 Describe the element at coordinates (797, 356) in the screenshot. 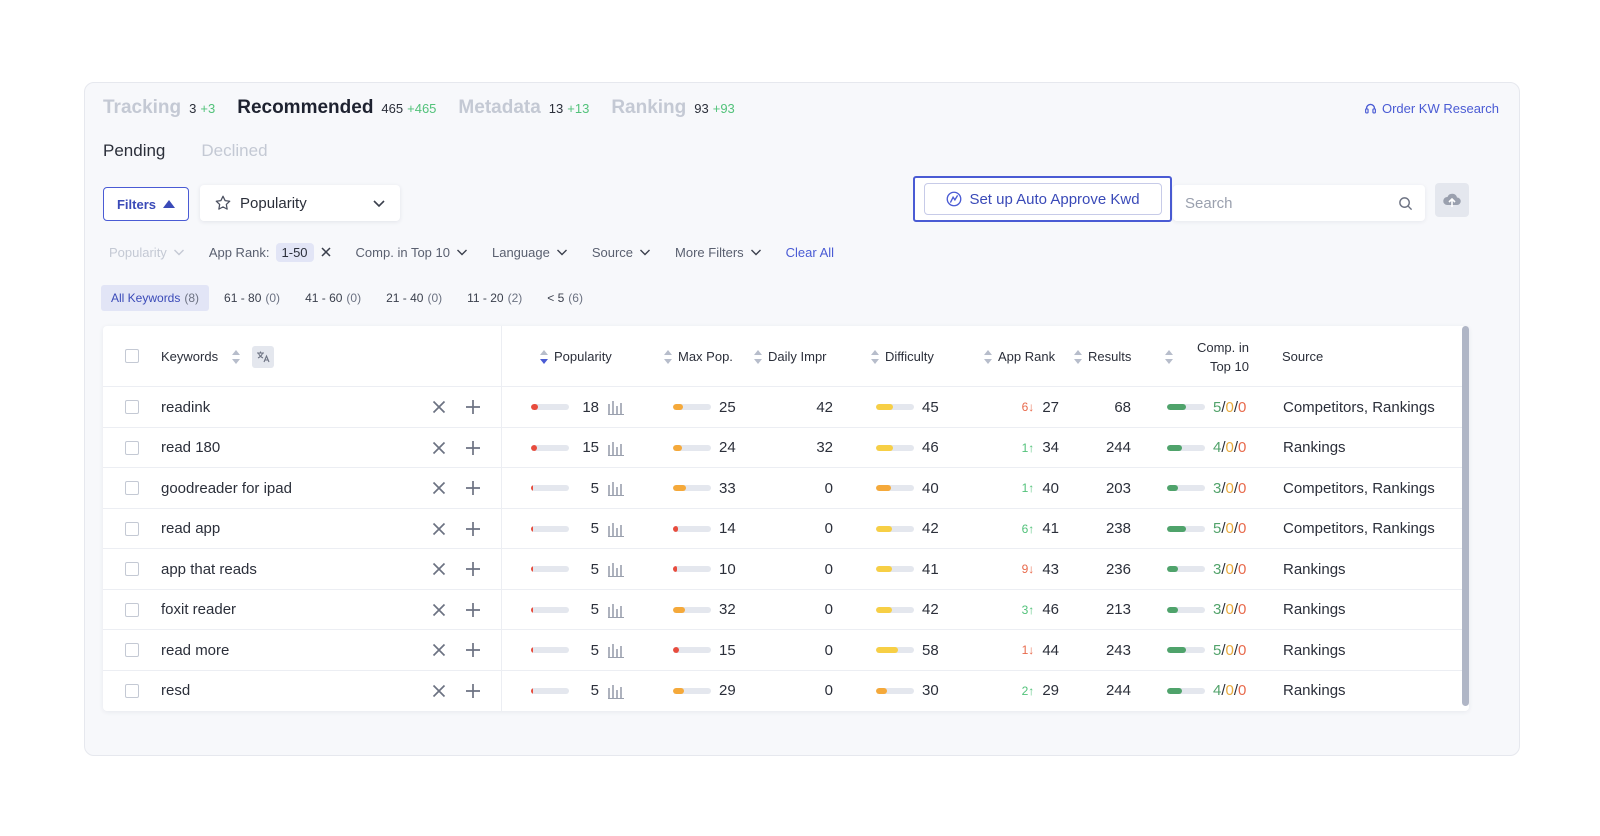

I see `header-label: Daily Impr` at that location.